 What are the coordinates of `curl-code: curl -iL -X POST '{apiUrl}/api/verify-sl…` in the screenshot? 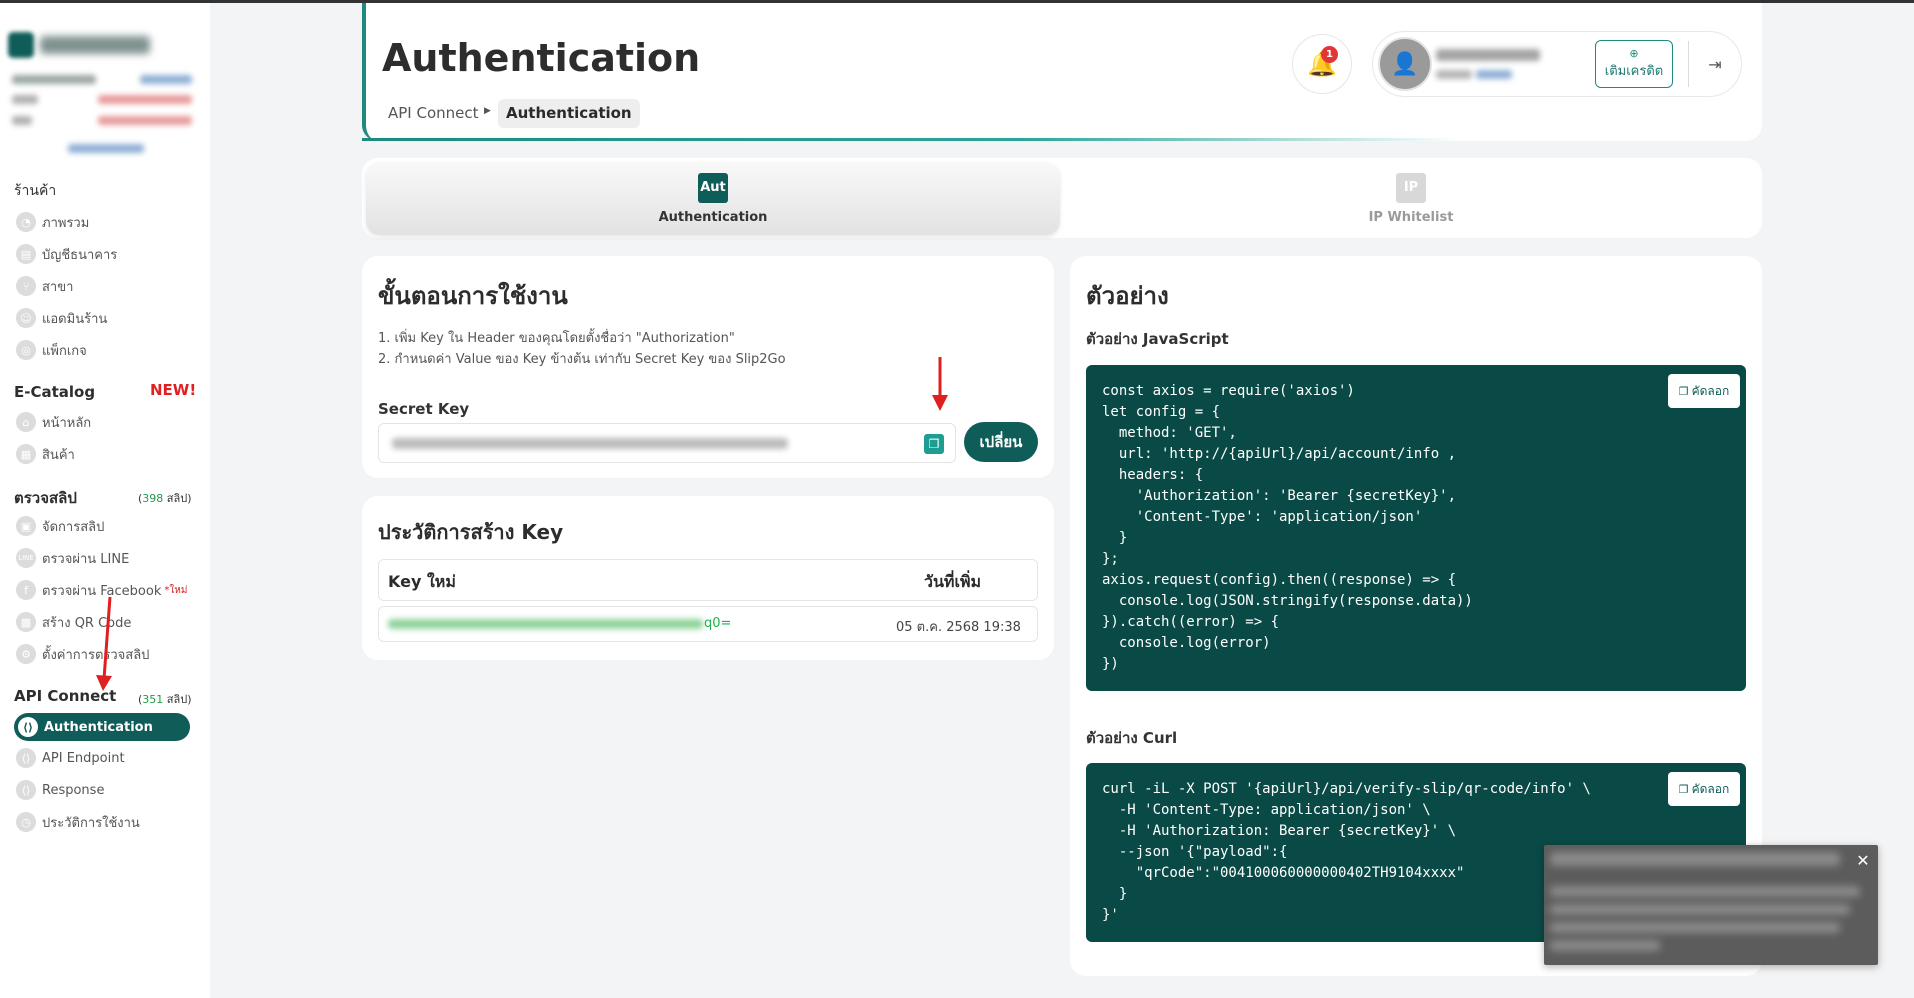 It's located at (1346, 852).